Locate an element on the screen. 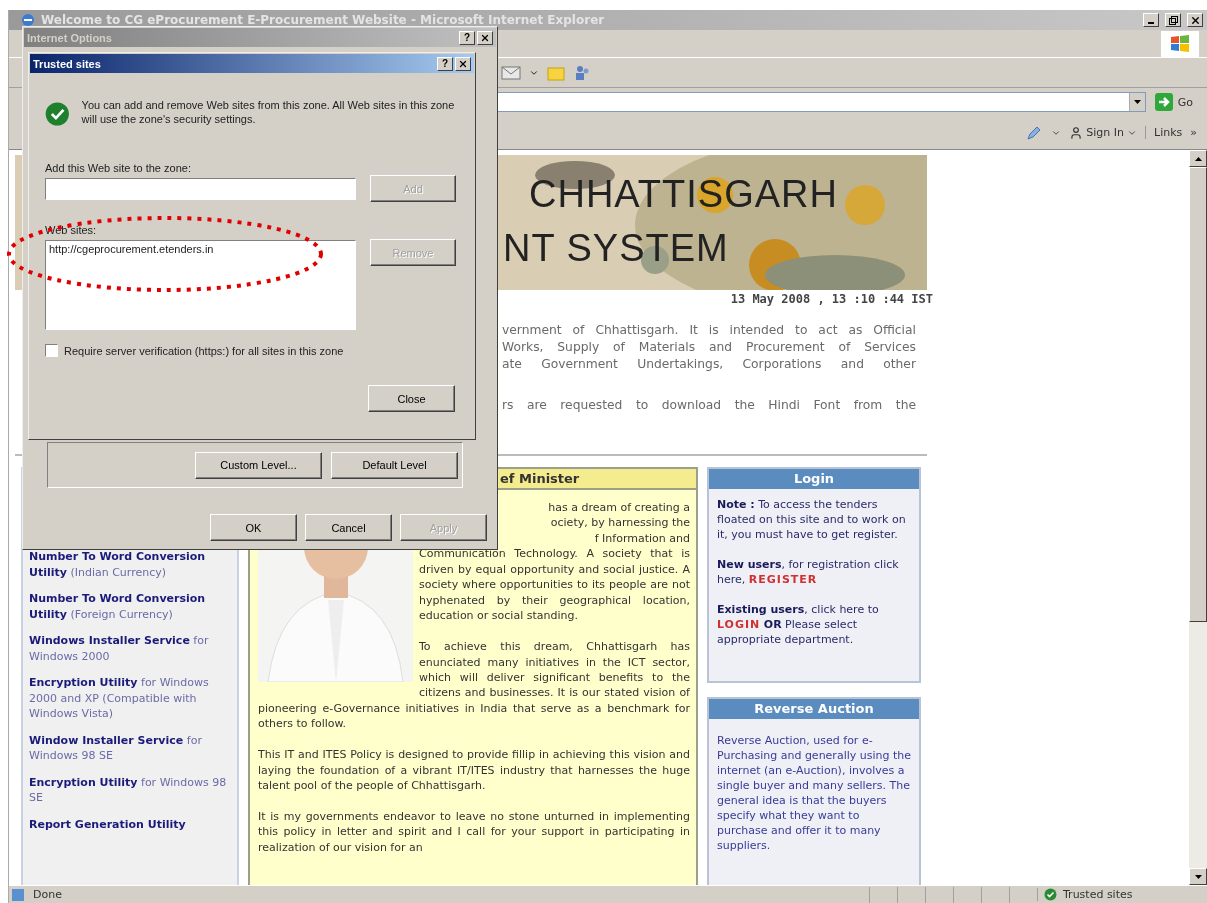  messenger-icon is located at coordinates (582, 72).